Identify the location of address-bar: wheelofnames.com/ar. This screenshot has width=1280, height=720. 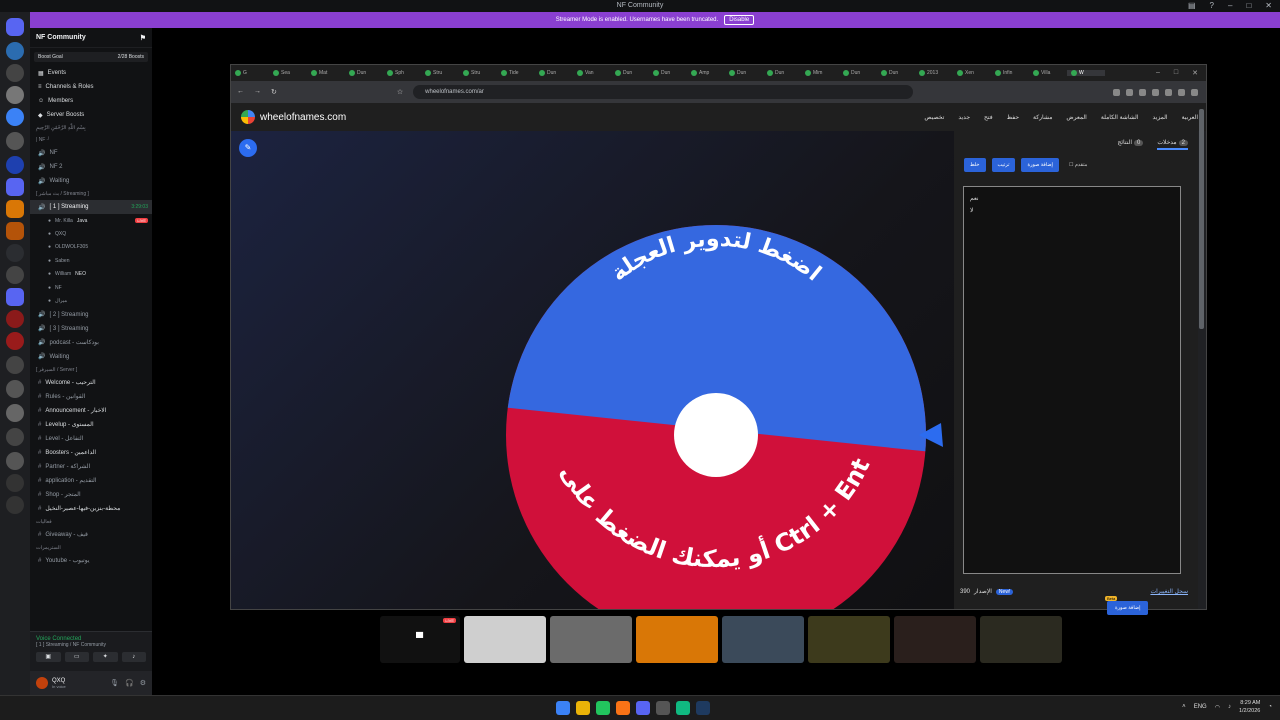
(663, 92).